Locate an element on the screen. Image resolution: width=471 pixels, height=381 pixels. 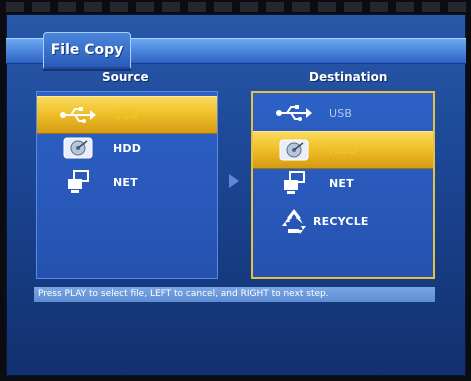
window-title-tab: File Copy is located at coordinates (87, 50).